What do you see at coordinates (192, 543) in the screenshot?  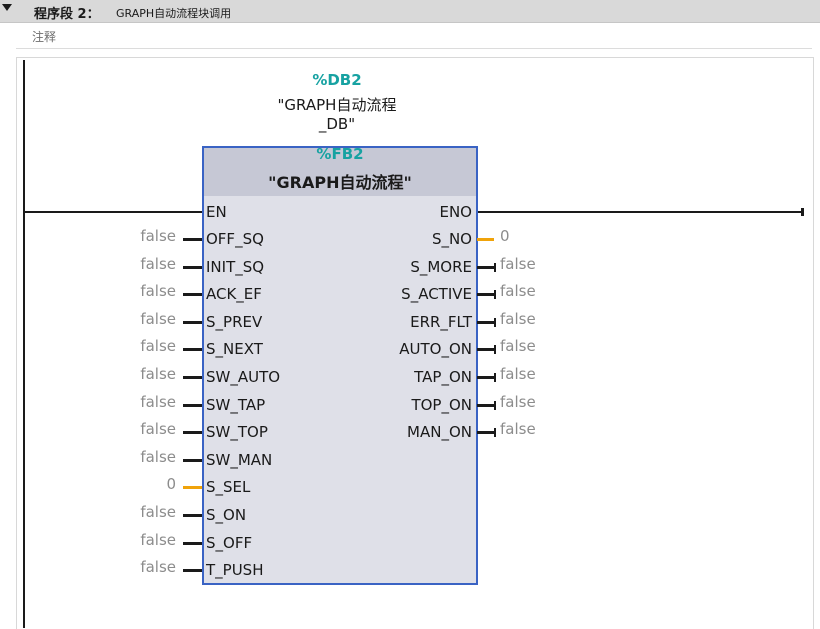 I see `input-wire-s-off` at bounding box center [192, 543].